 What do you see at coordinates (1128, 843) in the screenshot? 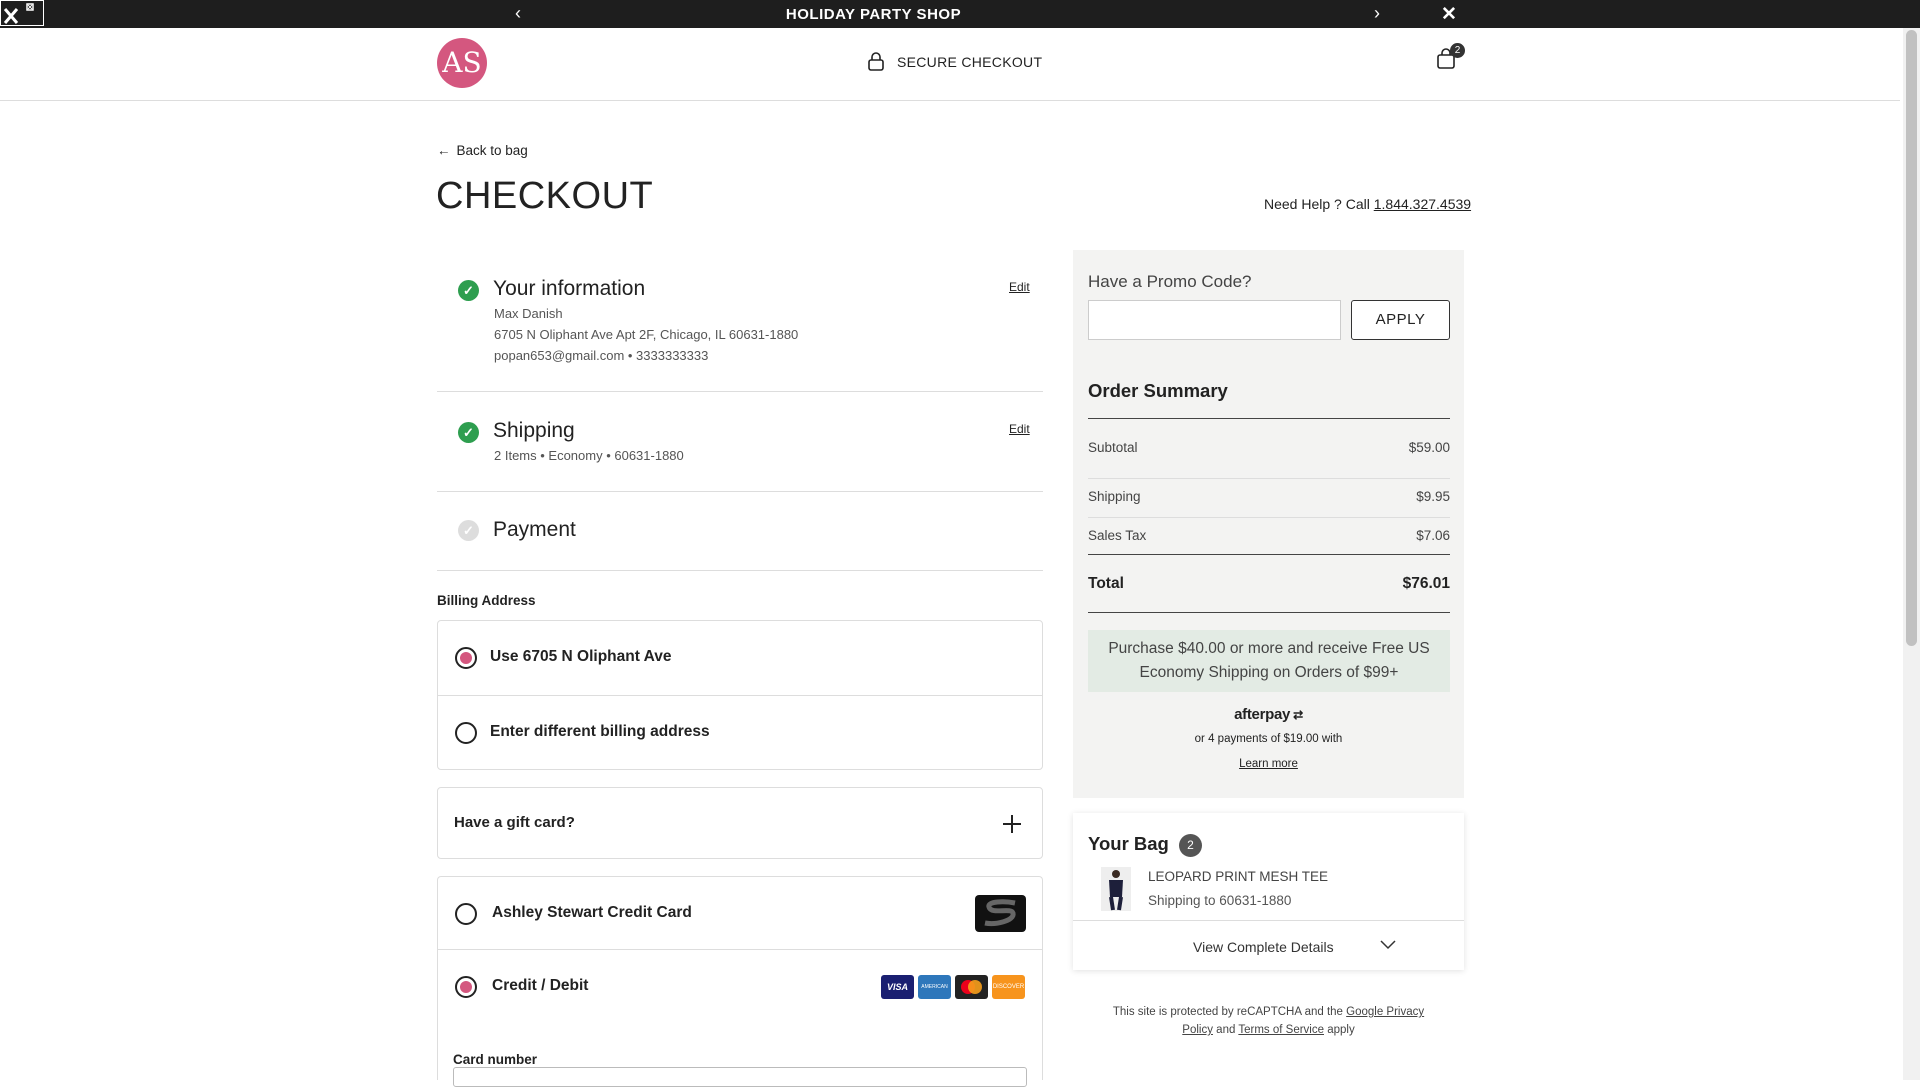
I see `your-bag-title: Your Bag` at bounding box center [1128, 843].